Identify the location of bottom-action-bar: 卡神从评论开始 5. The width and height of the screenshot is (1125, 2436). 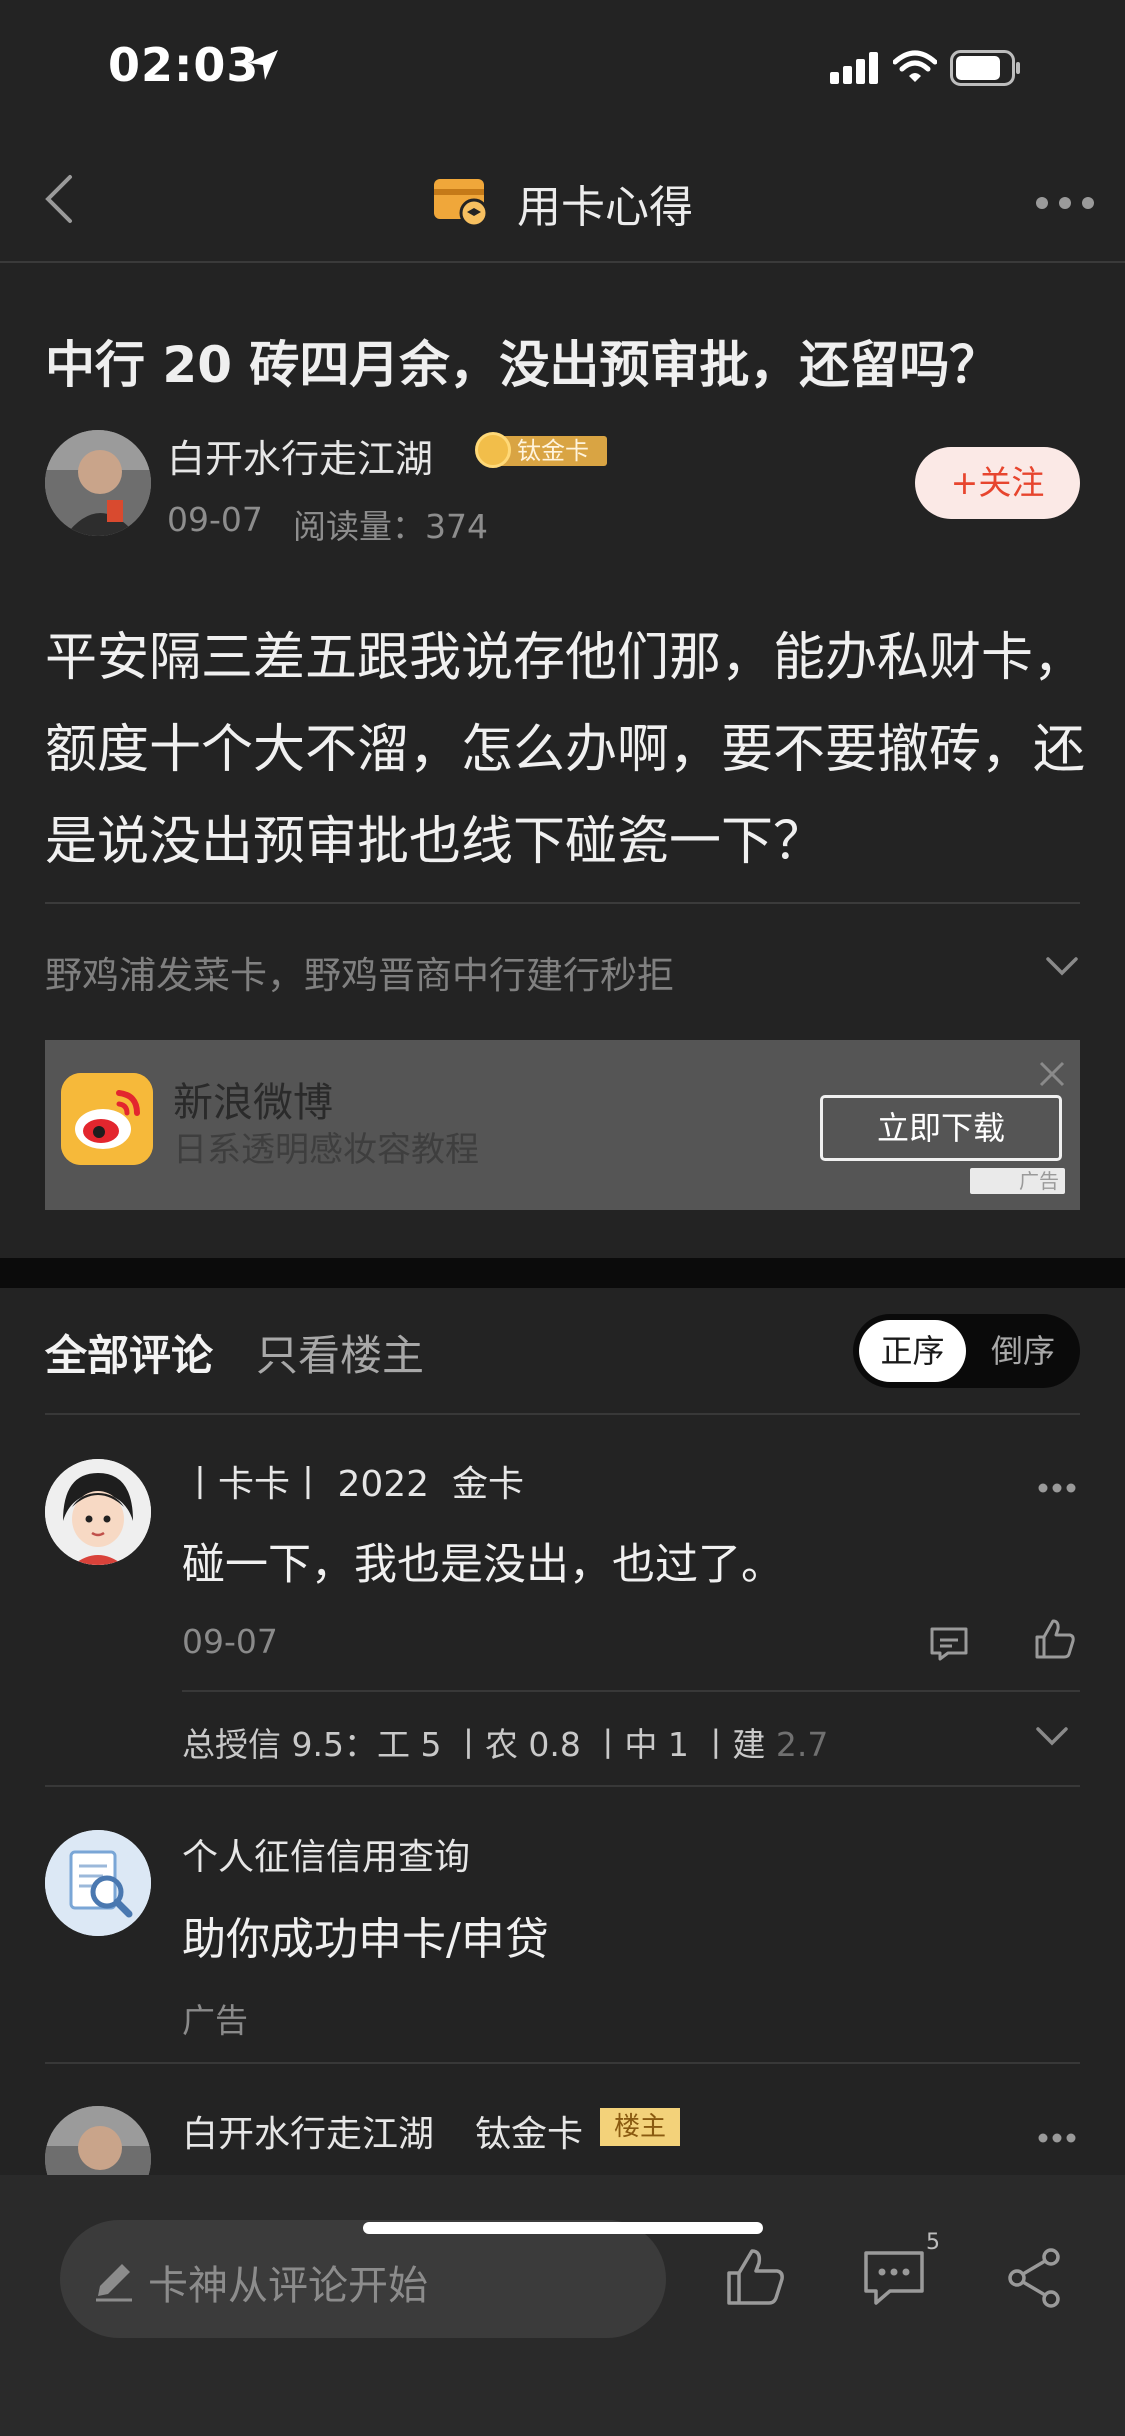
(562, 2305).